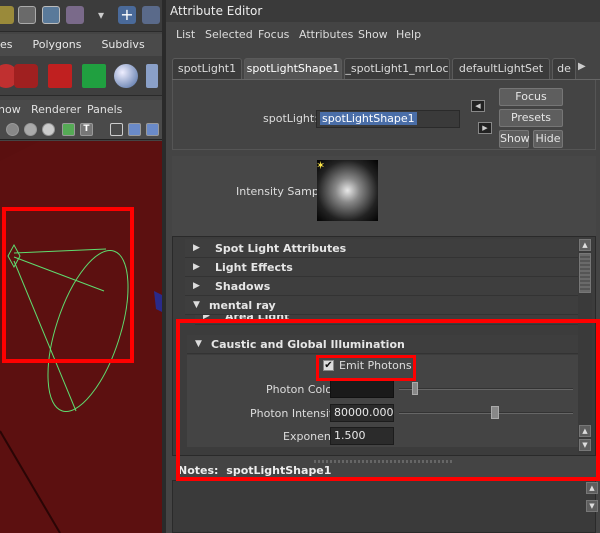 The image size is (600, 533). What do you see at coordinates (485, 128) in the screenshot?
I see `output-connections-icon: ▶` at bounding box center [485, 128].